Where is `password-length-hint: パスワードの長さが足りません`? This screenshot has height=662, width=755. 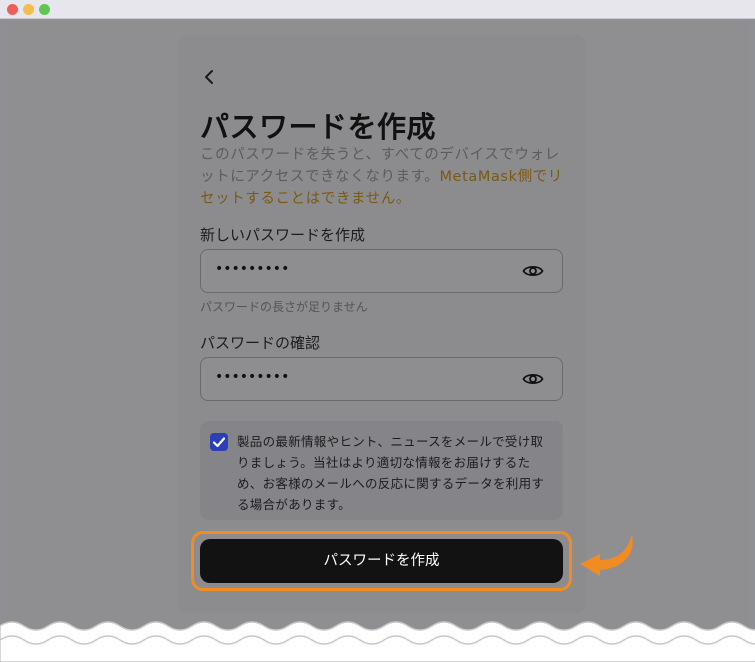
password-length-hint: パスワードの長さが足りません is located at coordinates (284, 307).